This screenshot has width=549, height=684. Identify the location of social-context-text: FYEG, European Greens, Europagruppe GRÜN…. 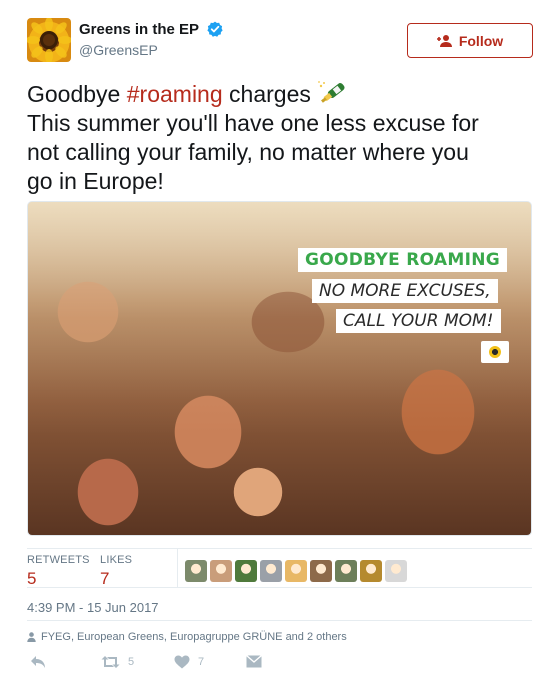
(194, 637).